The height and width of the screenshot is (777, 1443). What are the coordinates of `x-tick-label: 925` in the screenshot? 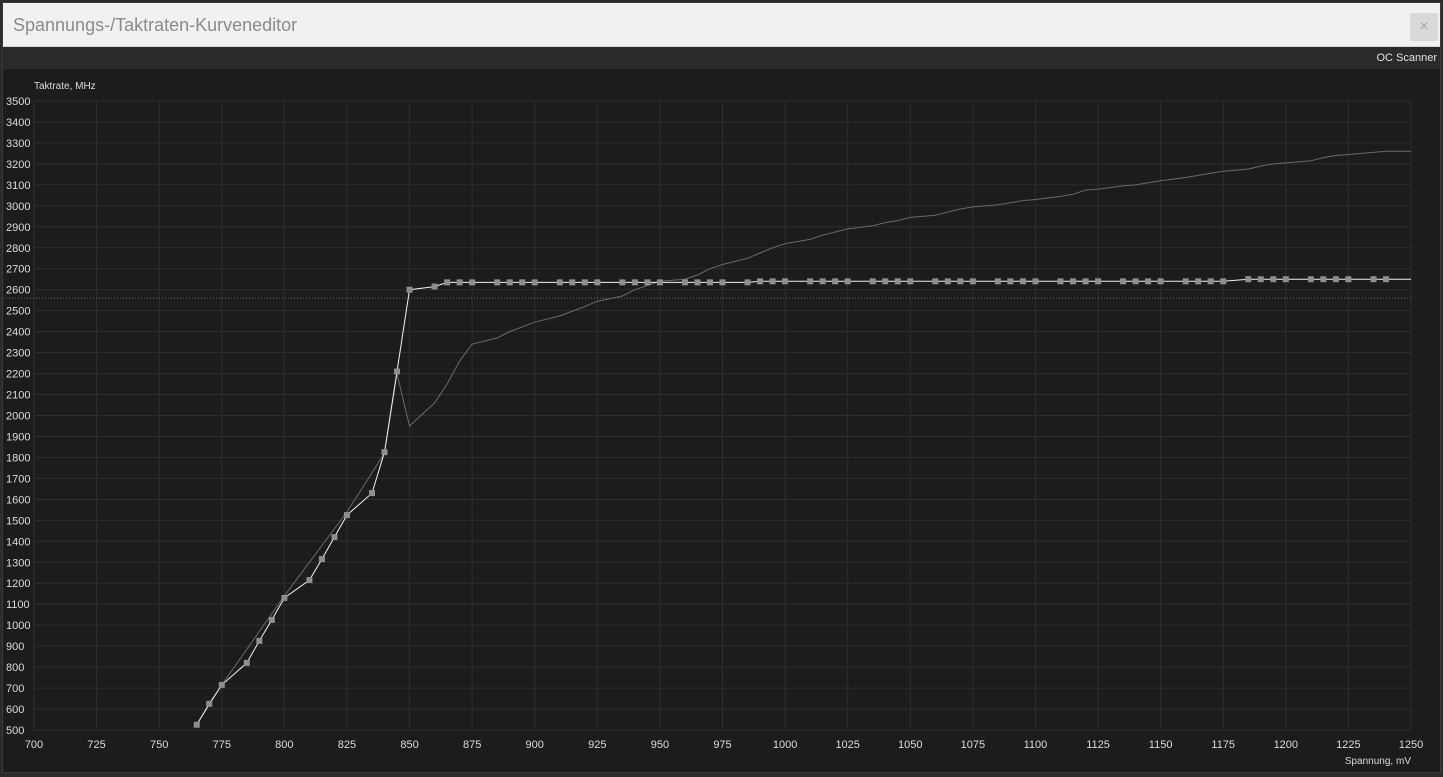 It's located at (597, 745).